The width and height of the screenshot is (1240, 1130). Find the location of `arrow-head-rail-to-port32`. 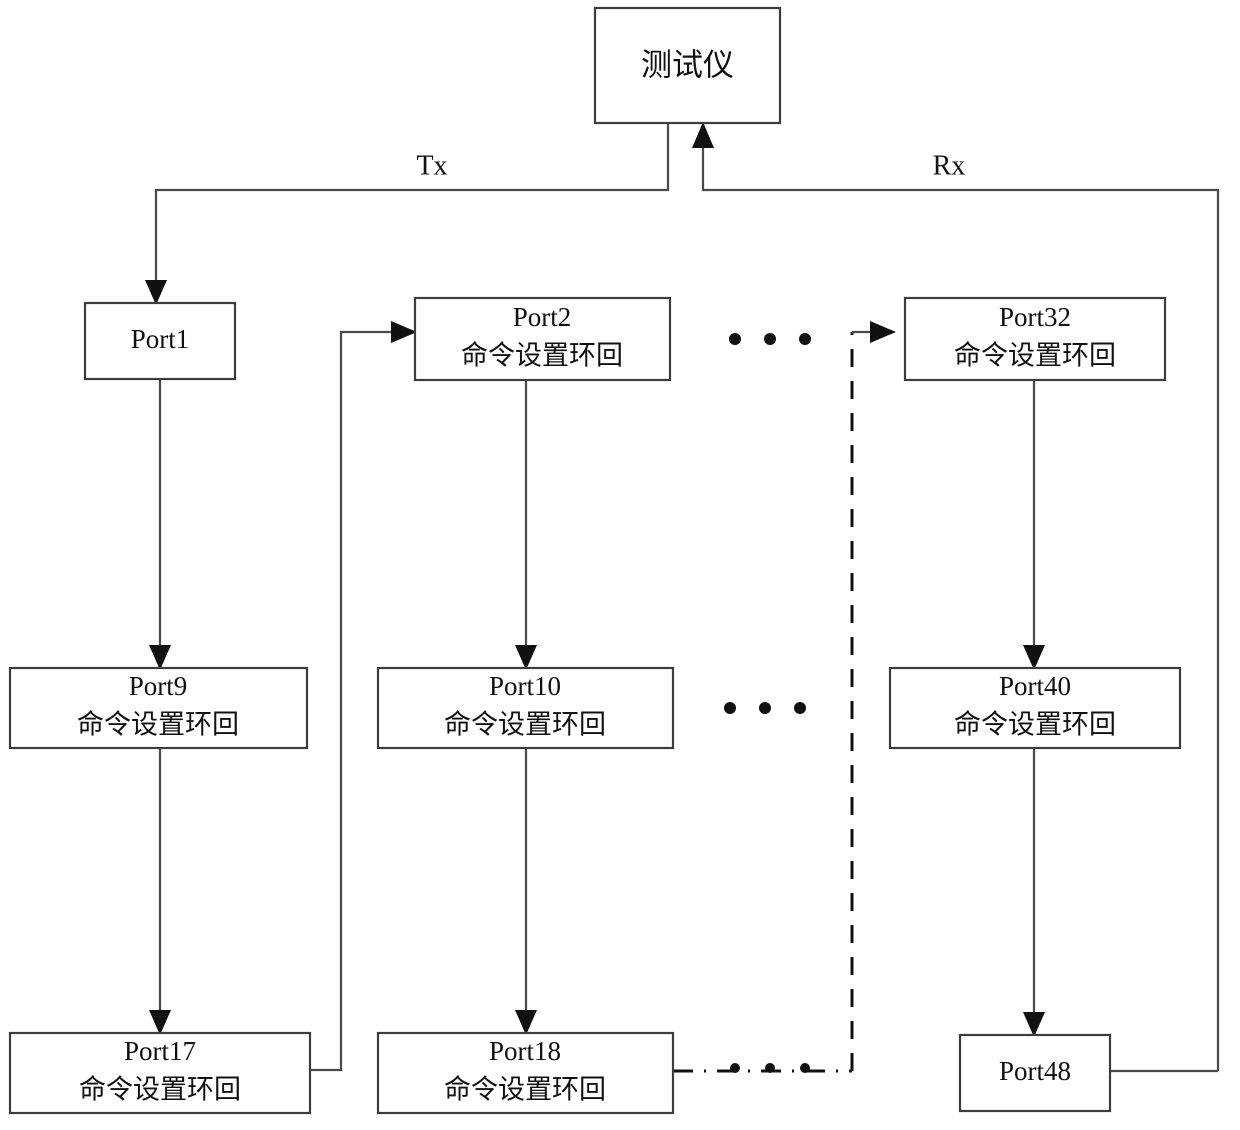

arrow-head-rail-to-port32 is located at coordinates (883, 332).